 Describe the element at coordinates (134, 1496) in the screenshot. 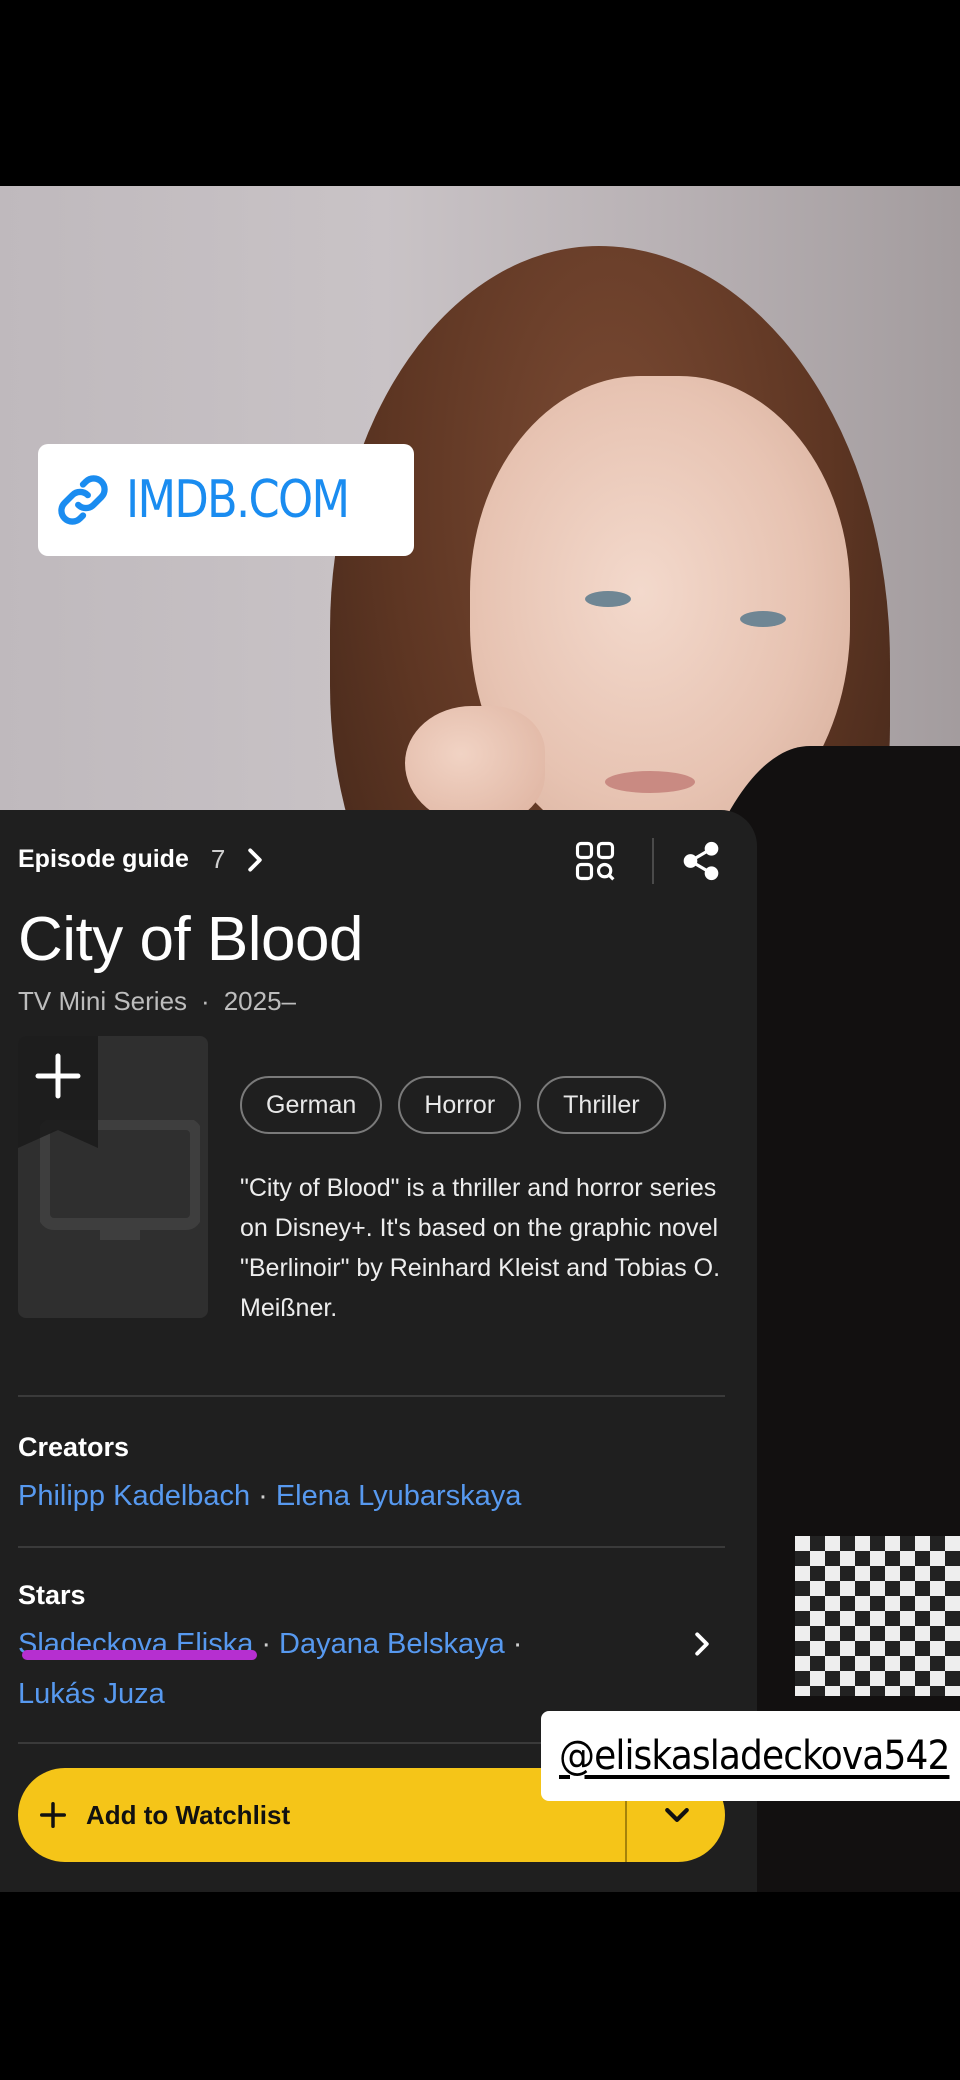

I see `creator-link: Philipp Kadelbach` at that location.